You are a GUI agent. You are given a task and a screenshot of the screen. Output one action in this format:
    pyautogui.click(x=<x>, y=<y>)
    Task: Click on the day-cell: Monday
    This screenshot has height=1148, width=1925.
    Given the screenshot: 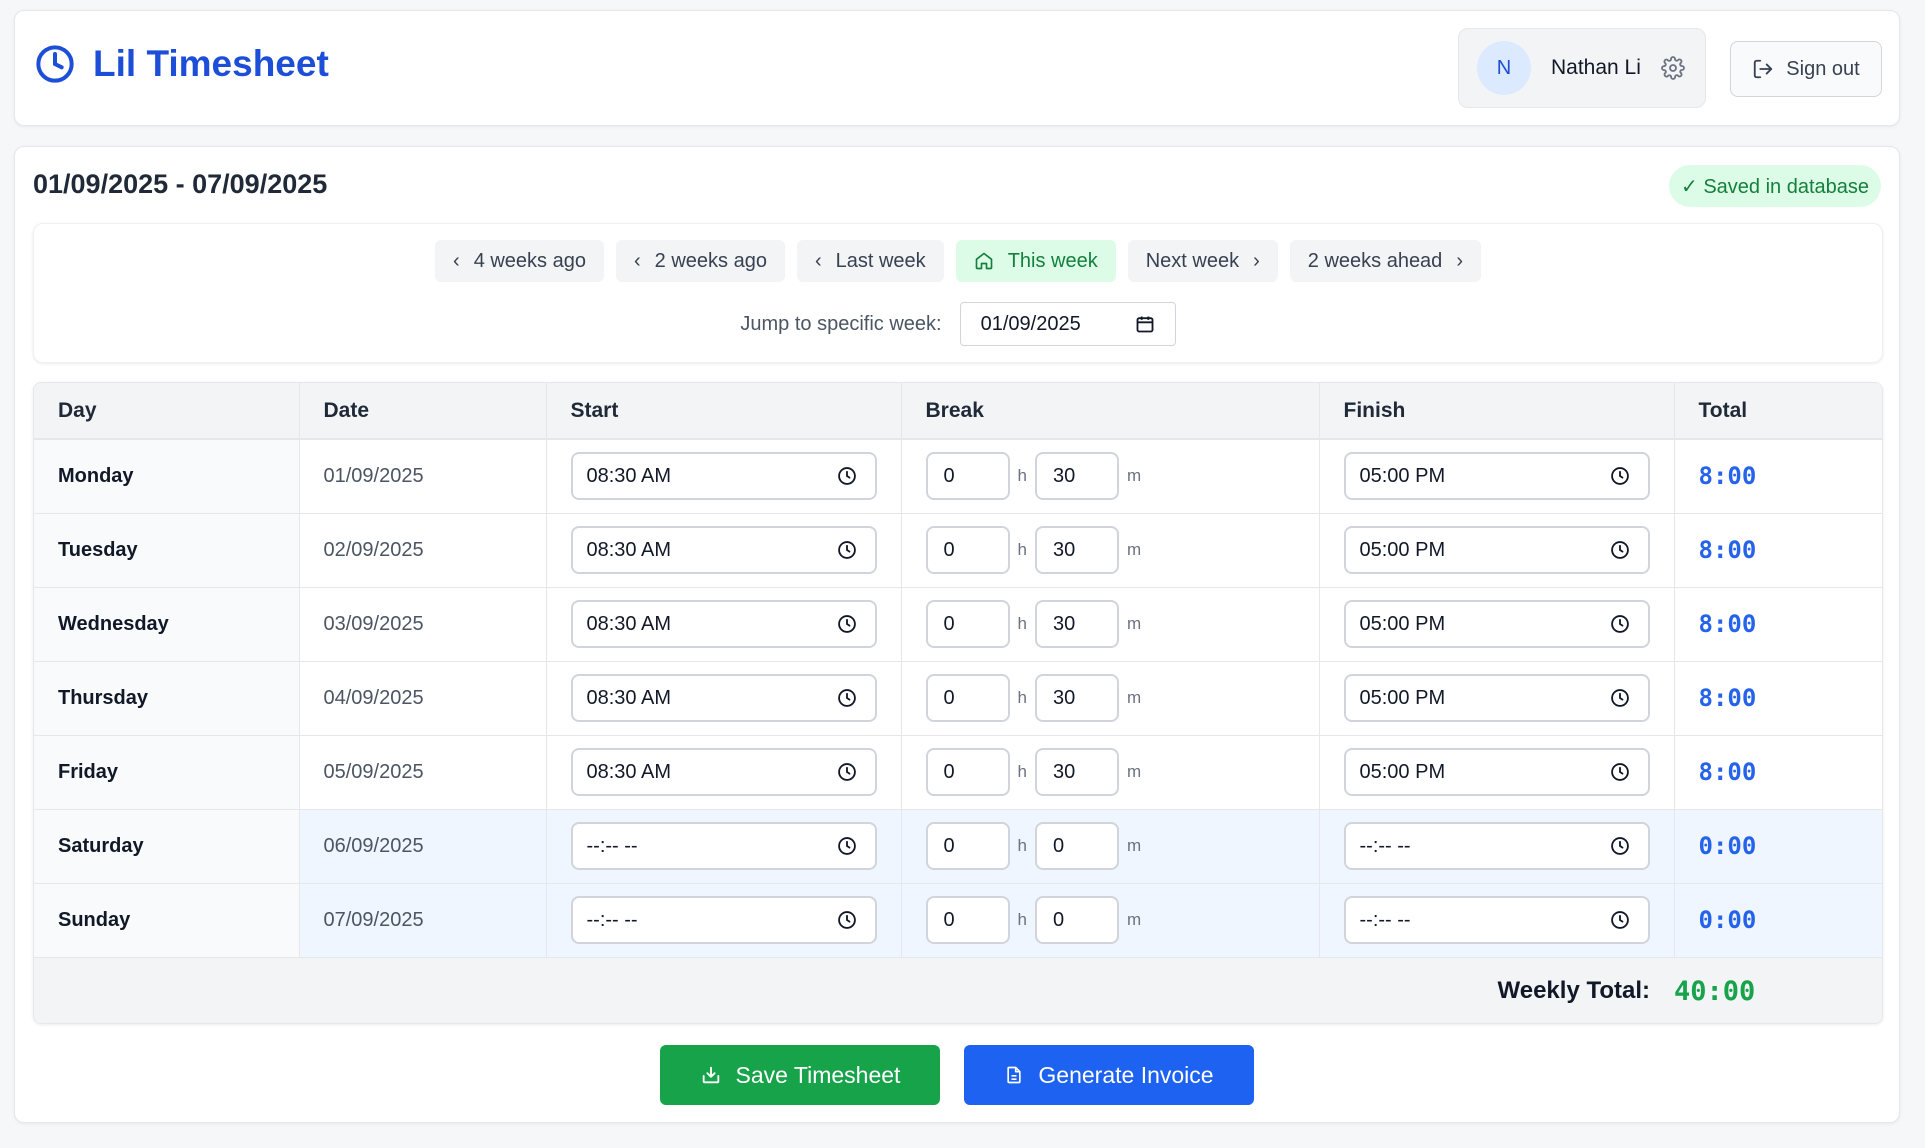 What is the action you would take?
    pyautogui.click(x=167, y=476)
    